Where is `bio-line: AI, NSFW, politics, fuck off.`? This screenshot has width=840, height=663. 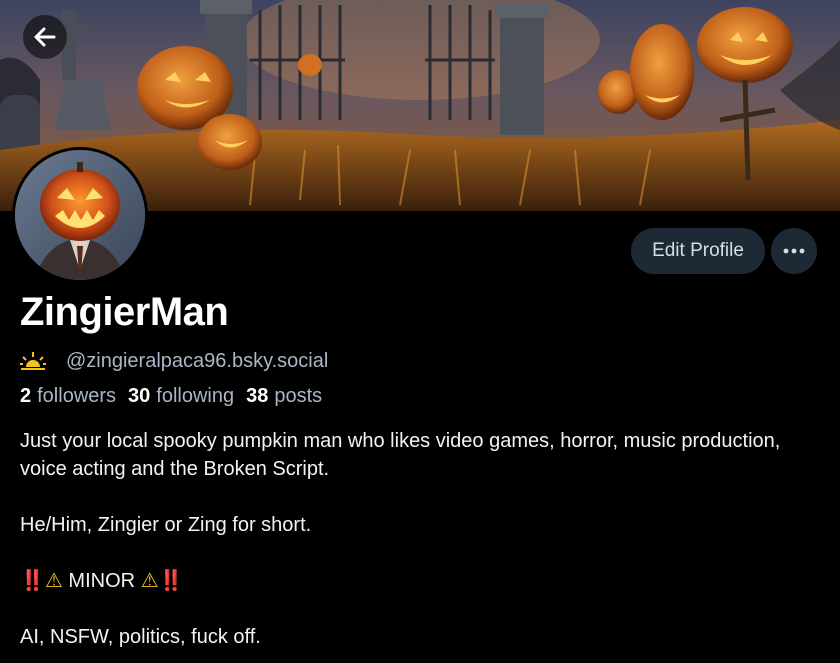
bio-line: AI, NSFW, politics, fuck off. is located at coordinates (140, 637).